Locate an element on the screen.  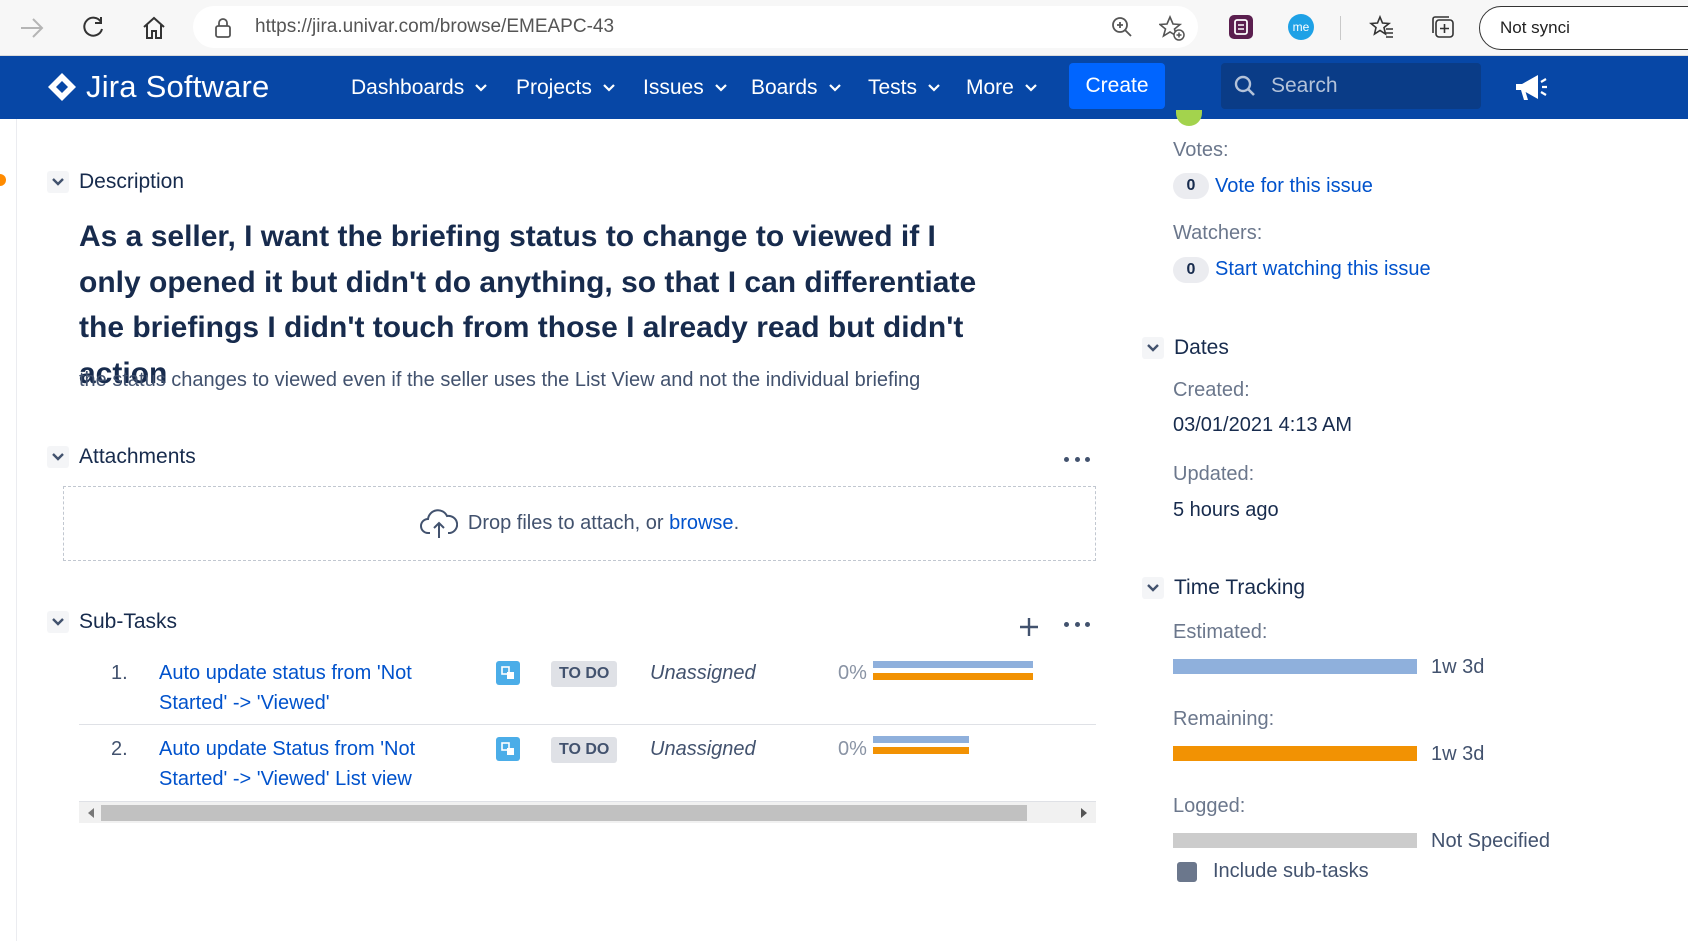
description-header: Description is located at coordinates (115, 182).